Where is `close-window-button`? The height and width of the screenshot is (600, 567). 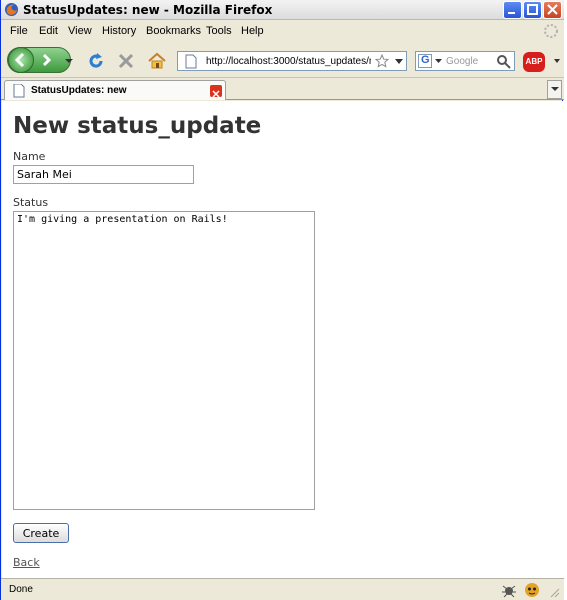
close-window-button is located at coordinates (552, 10).